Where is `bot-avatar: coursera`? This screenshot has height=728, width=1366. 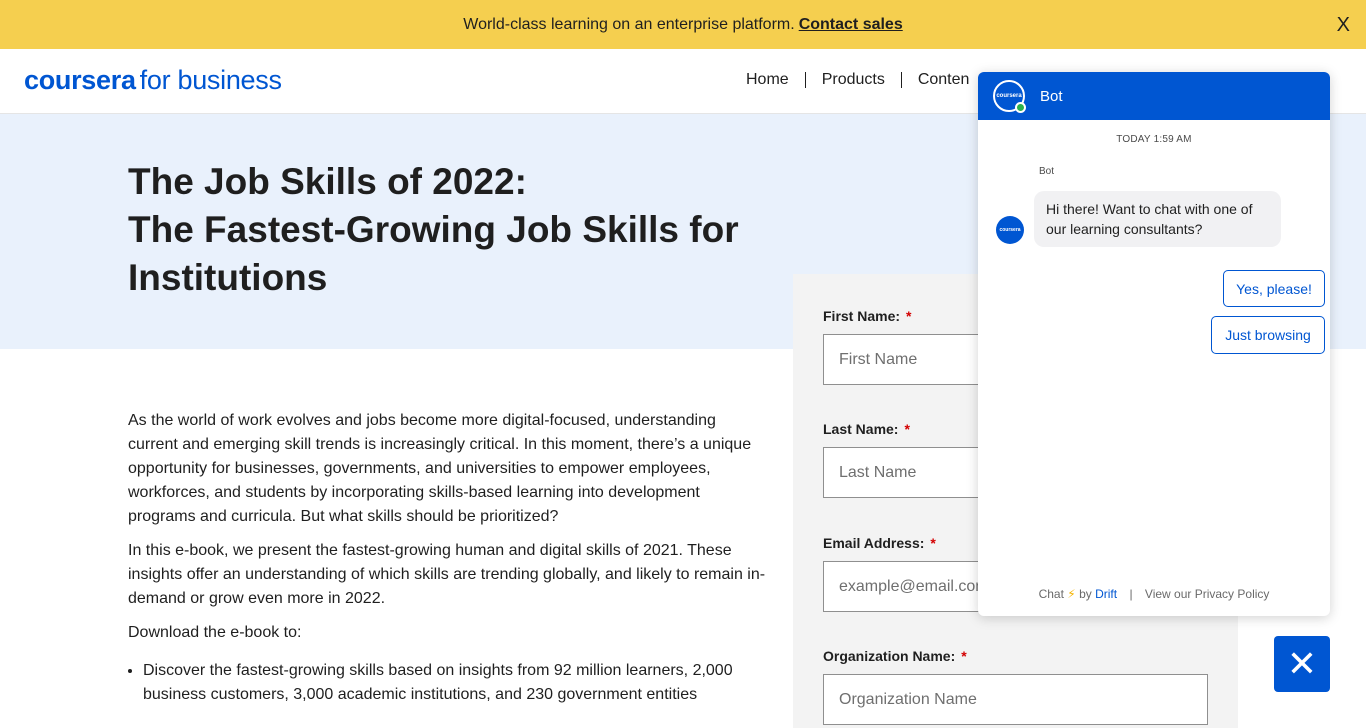 bot-avatar: coursera is located at coordinates (1009, 96).